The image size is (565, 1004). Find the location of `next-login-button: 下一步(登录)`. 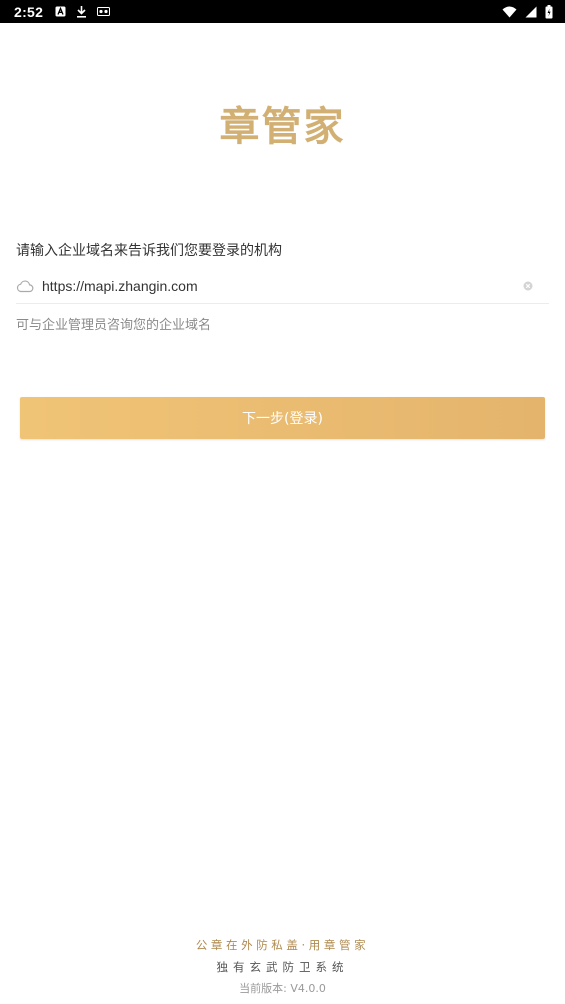

next-login-button: 下一步(登录) is located at coordinates (282, 418).